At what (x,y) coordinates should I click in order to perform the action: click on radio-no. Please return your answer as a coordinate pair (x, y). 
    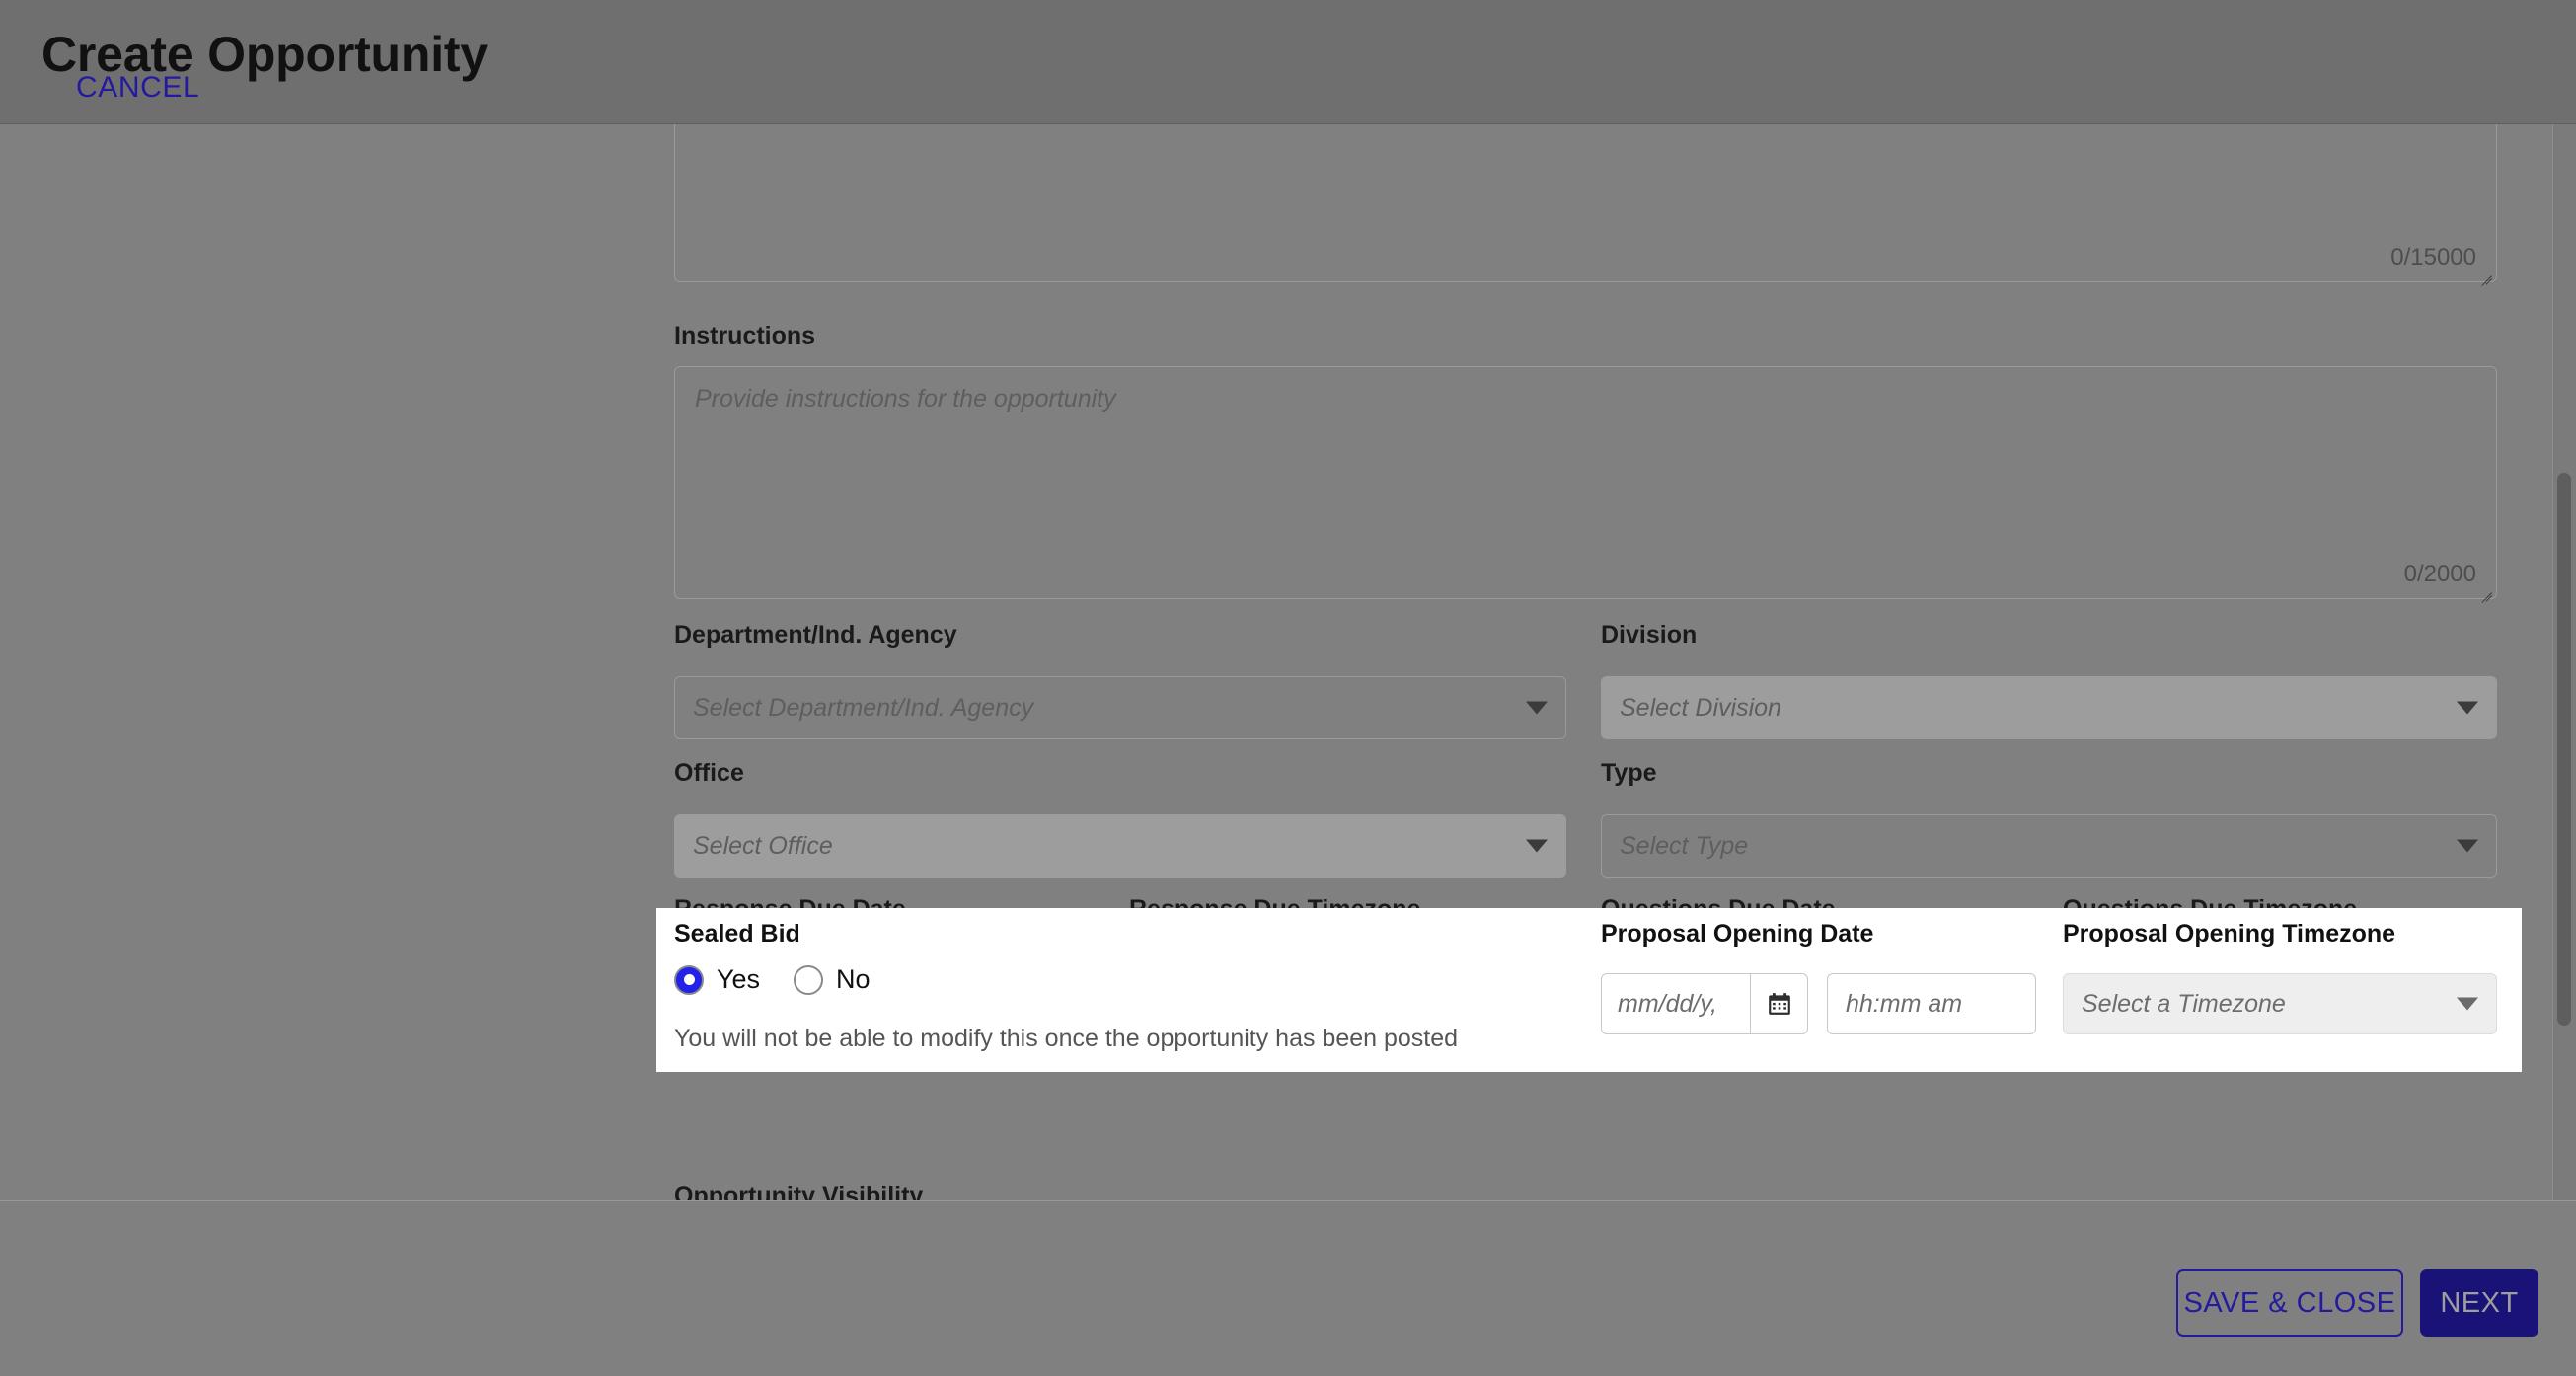
    Looking at the image, I should click on (809, 979).